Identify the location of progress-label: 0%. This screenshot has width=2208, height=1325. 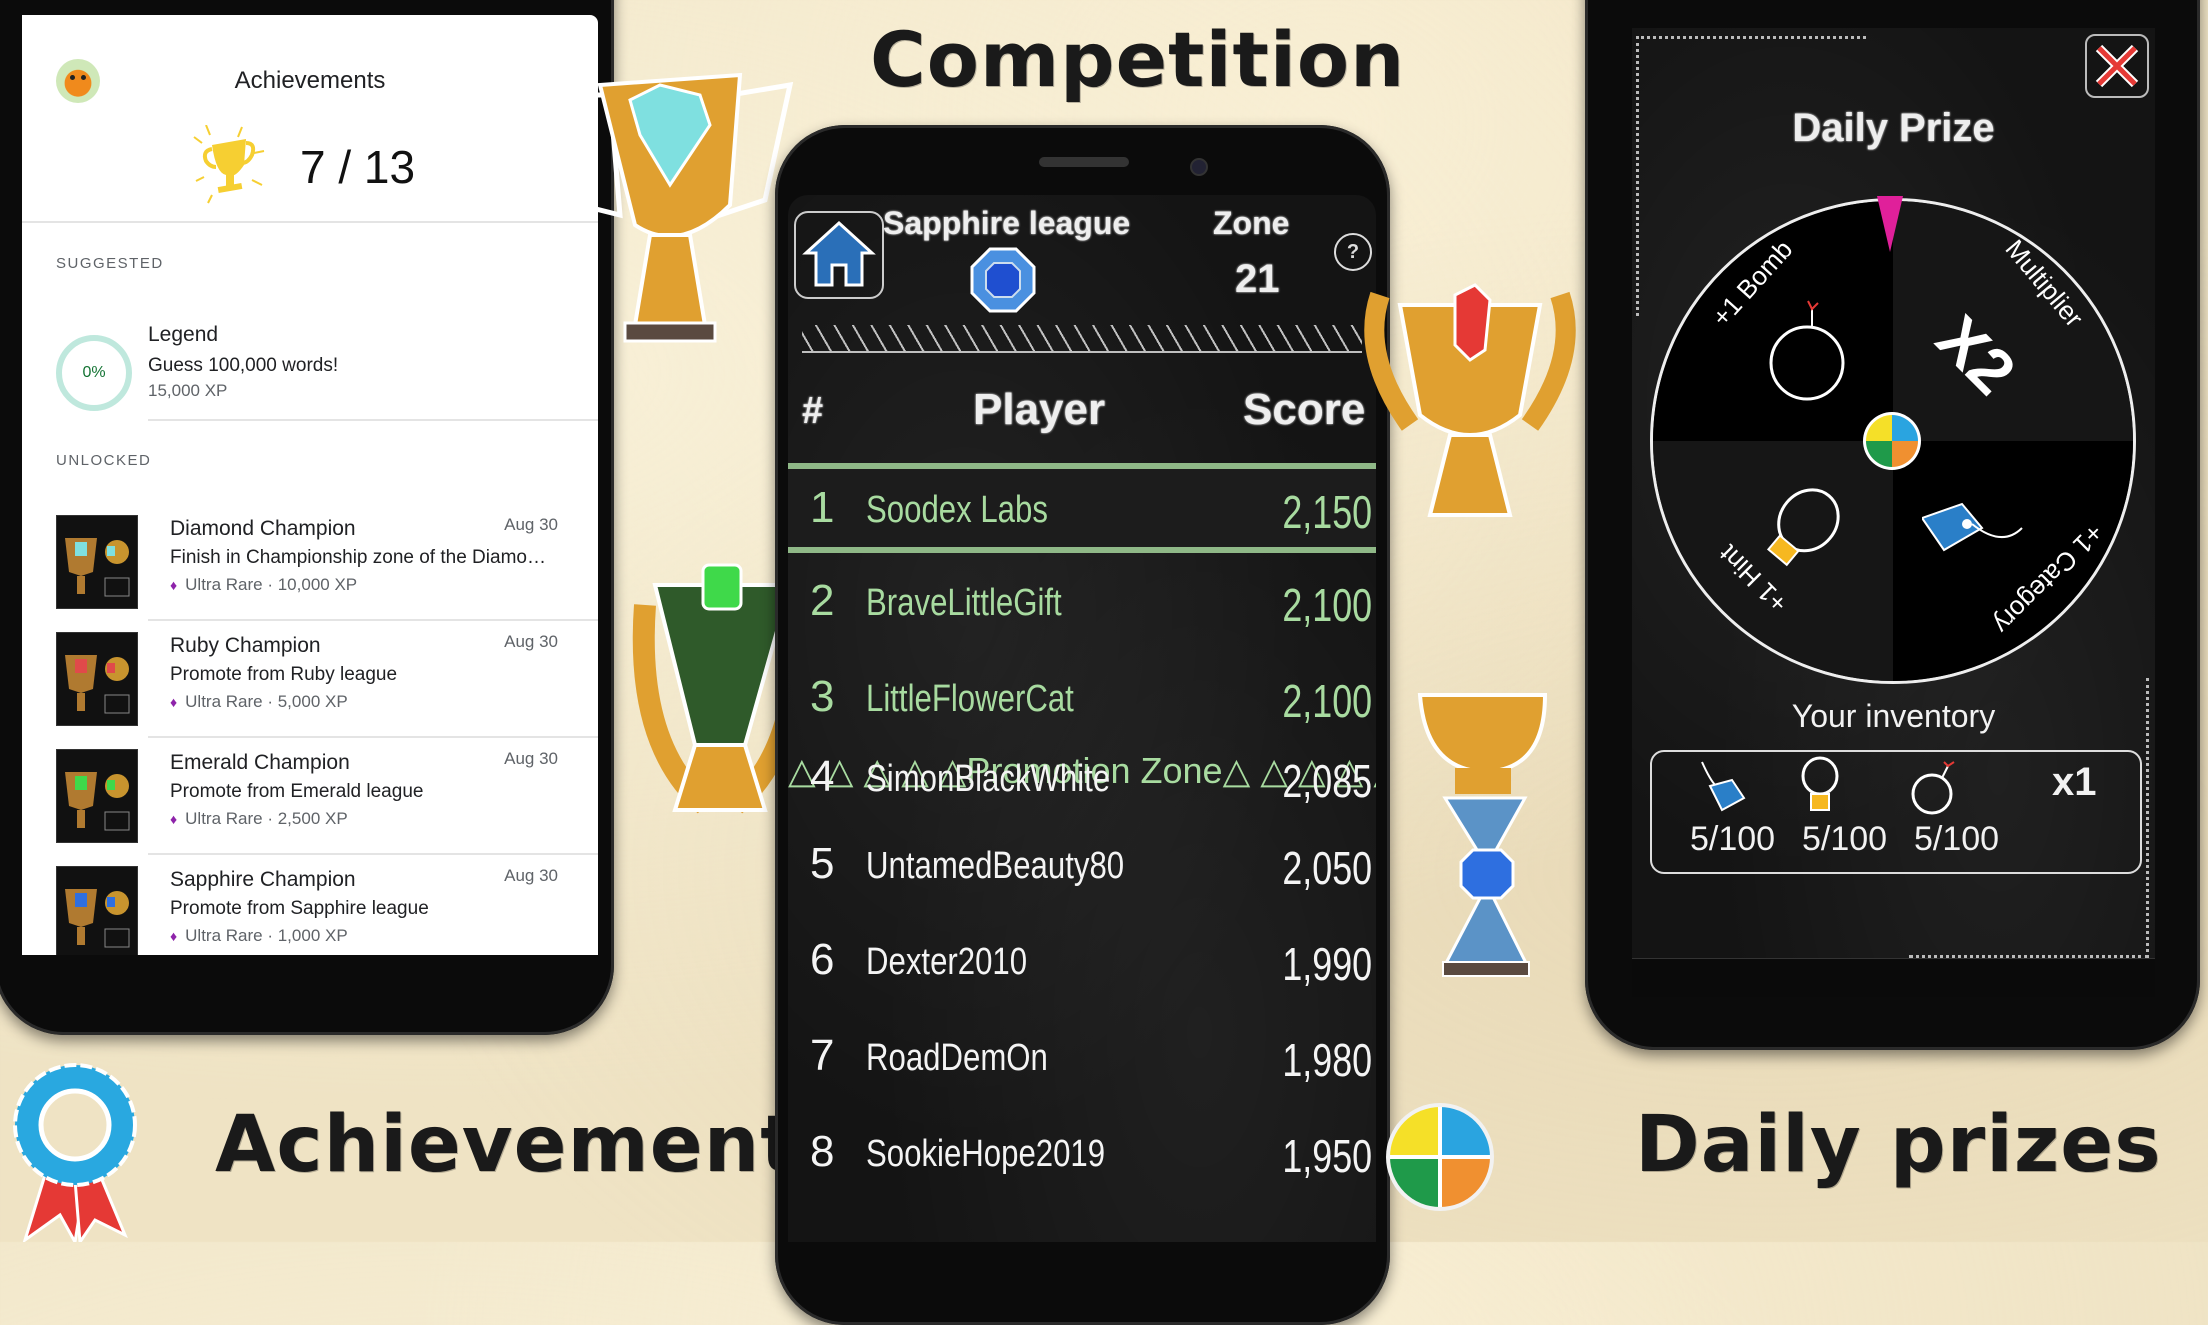
(94, 372).